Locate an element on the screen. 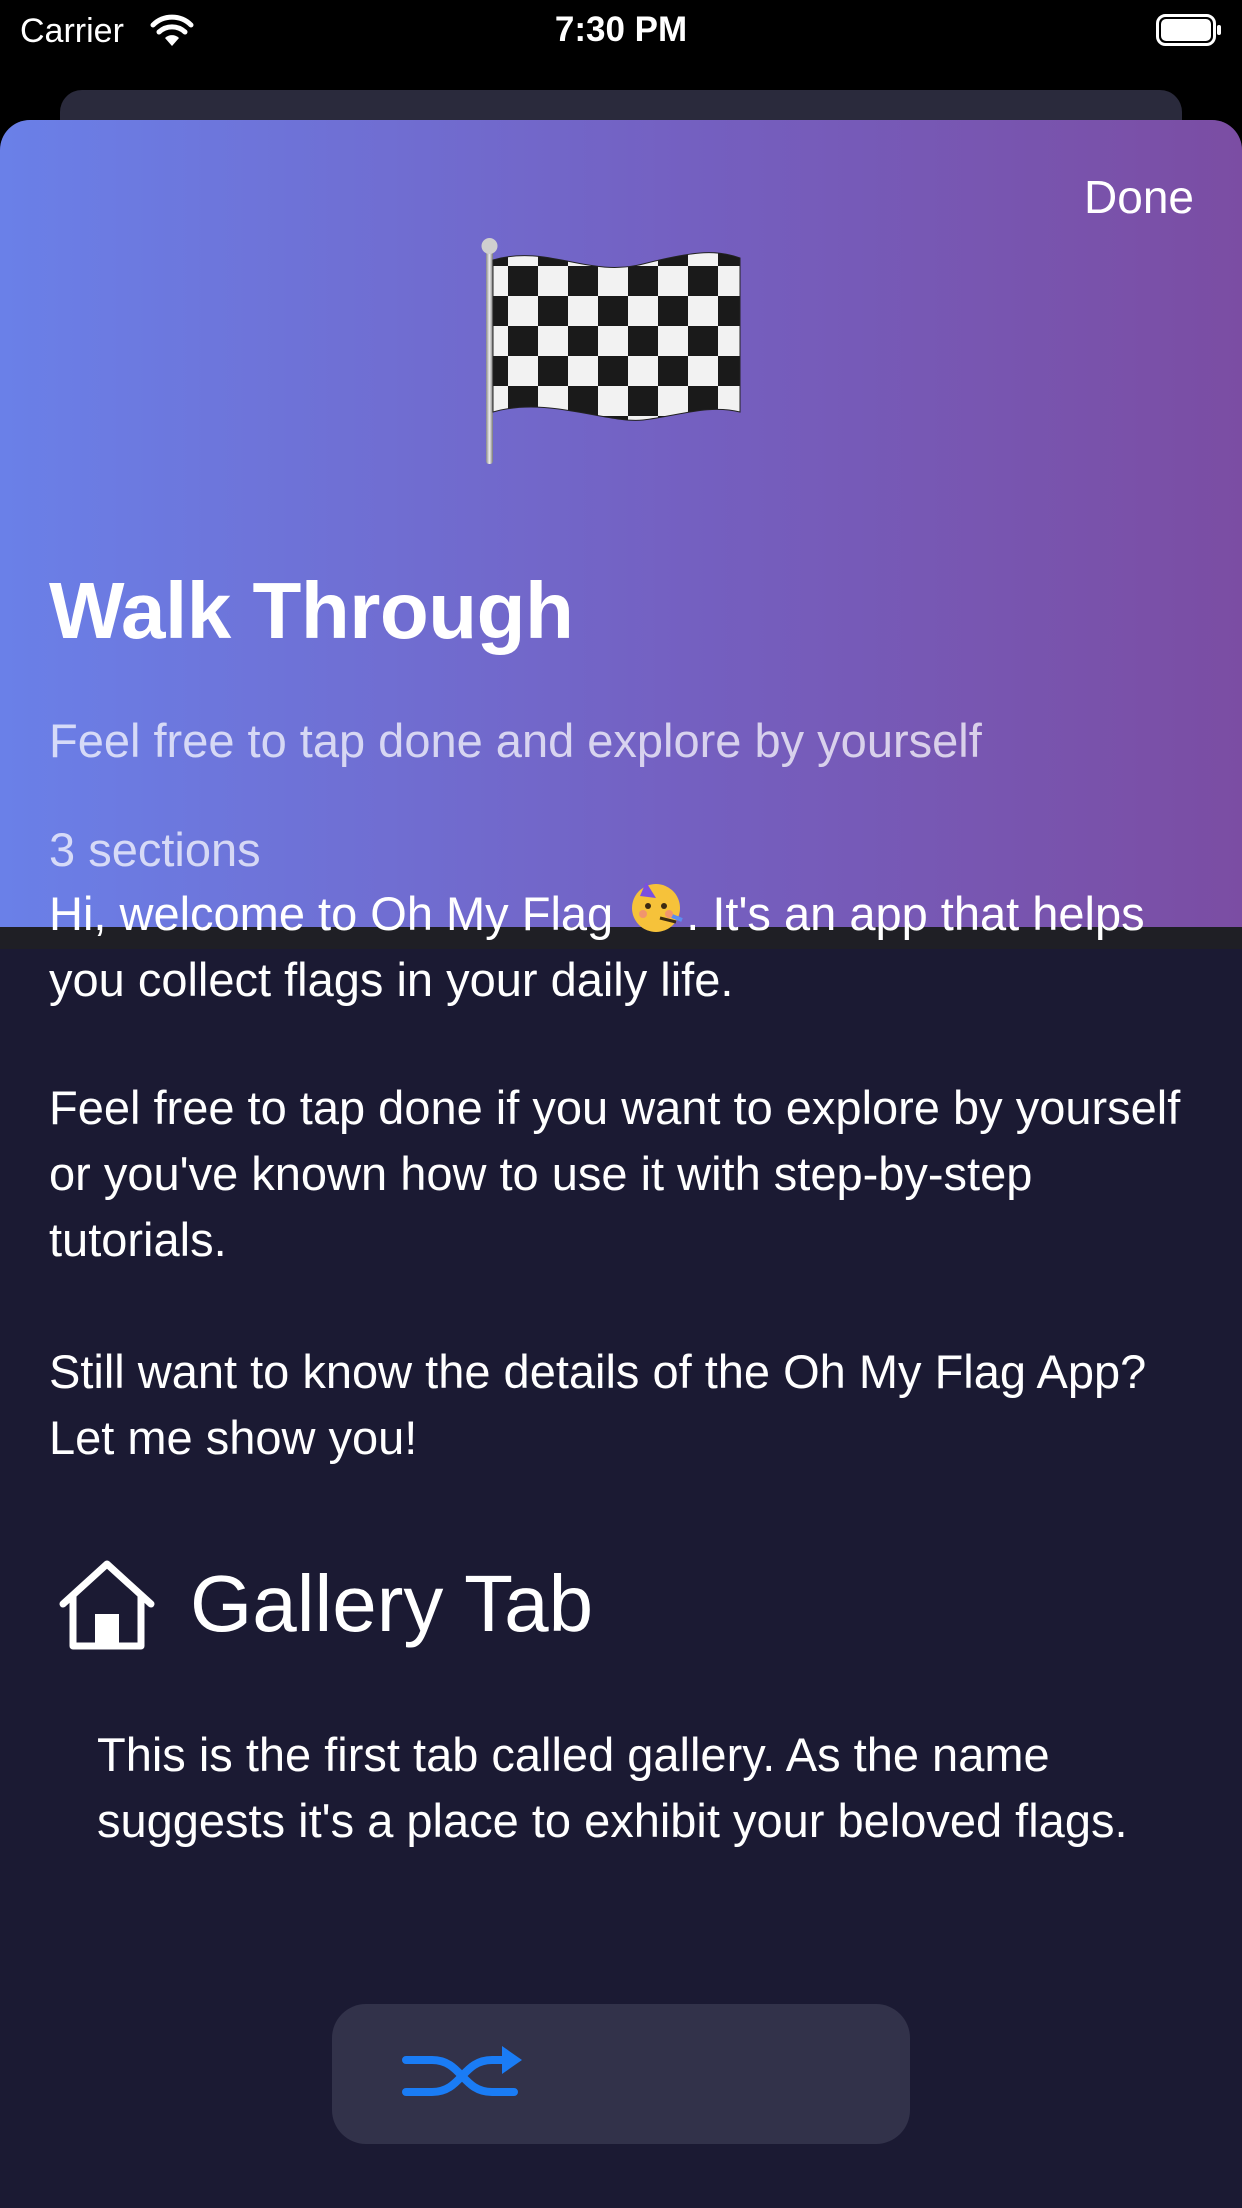 The width and height of the screenshot is (1242, 2208). partying-face-icon is located at coordinates (657, 907).